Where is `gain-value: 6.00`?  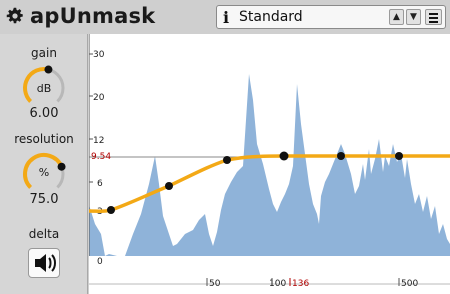 gain-value: 6.00 is located at coordinates (44, 113).